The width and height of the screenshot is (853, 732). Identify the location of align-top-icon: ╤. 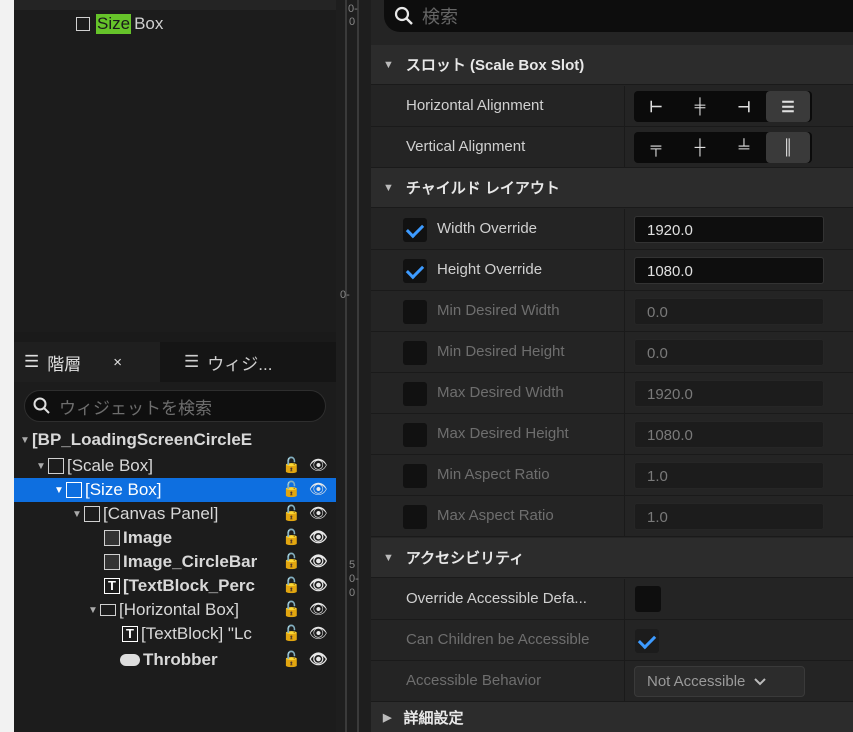
(656, 147).